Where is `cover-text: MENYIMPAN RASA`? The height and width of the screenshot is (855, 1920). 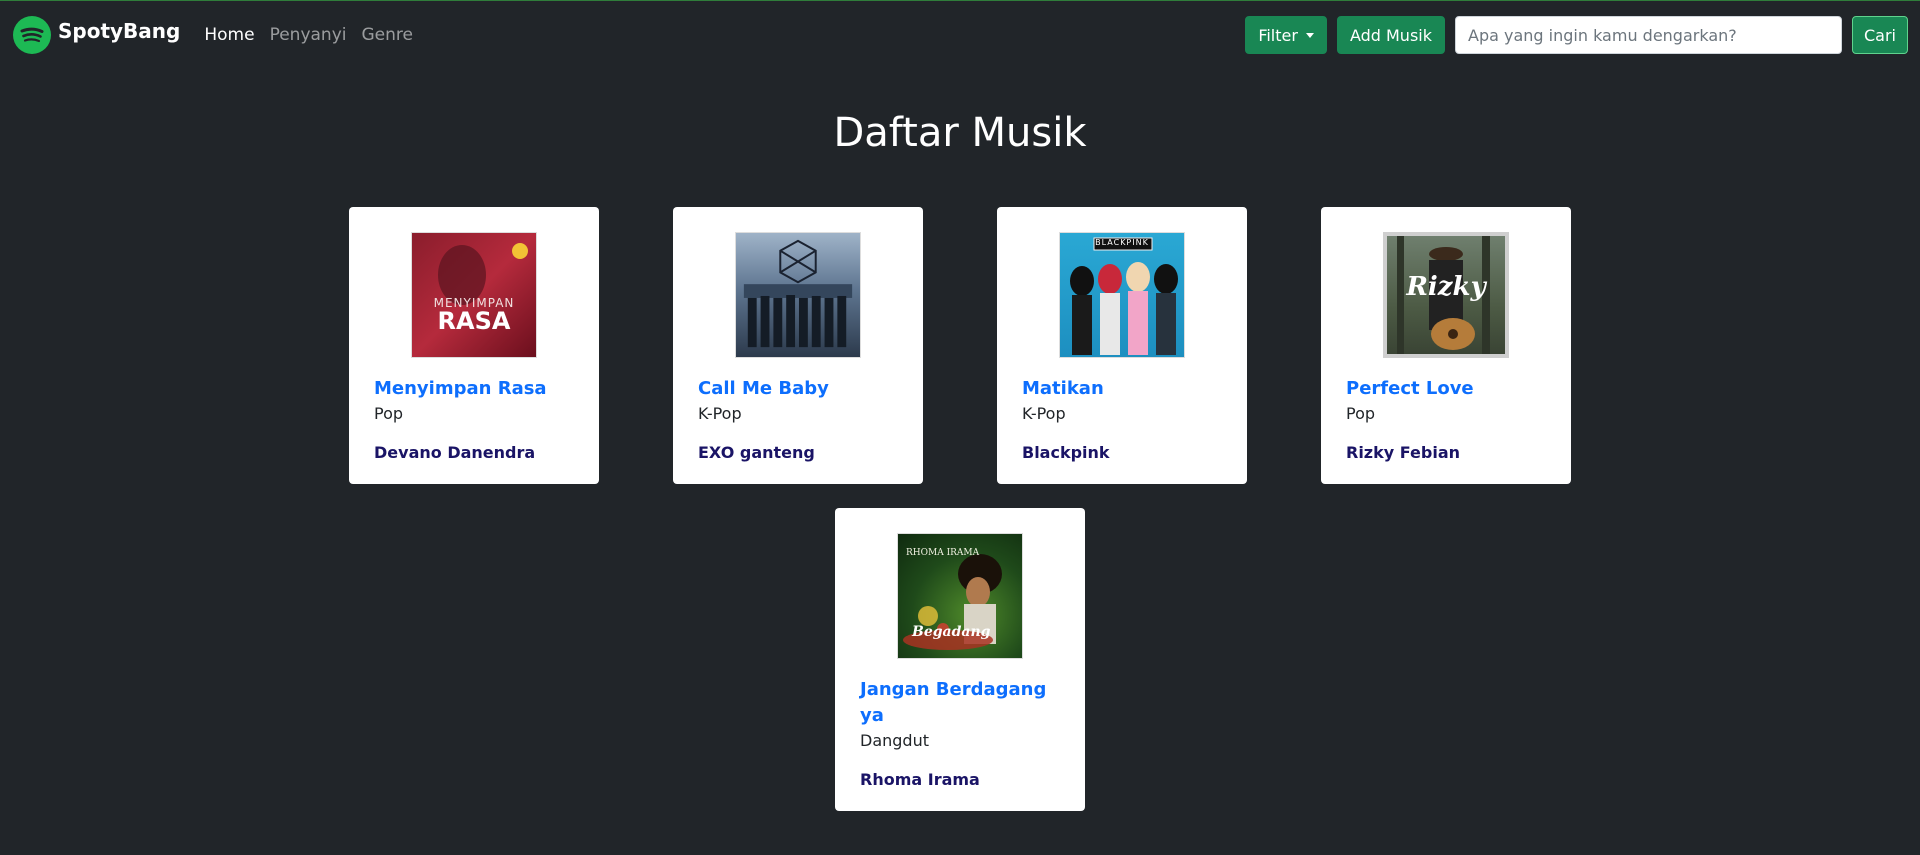
cover-text: MENYIMPAN RASA is located at coordinates (474, 315).